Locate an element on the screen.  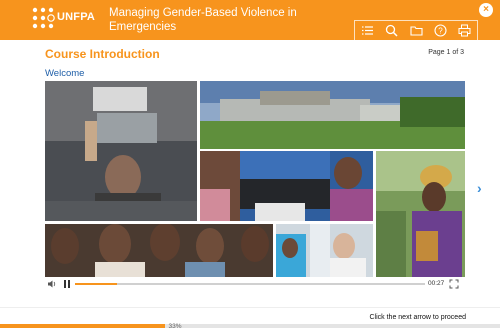
menu-icon is located at coordinates (367, 30).